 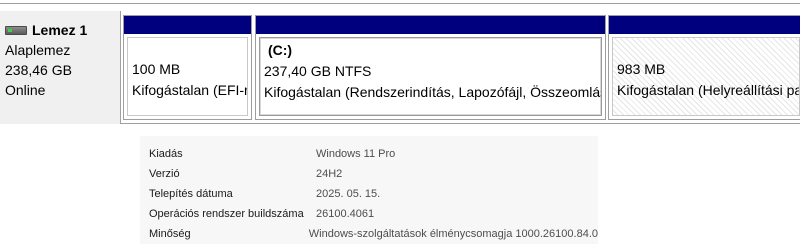 What do you see at coordinates (189, 90) in the screenshot?
I see `partition-status: Kifogástalan (EFI-rendszerpartíció)` at bounding box center [189, 90].